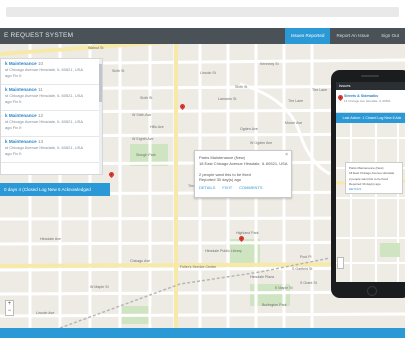  I want to click on map-pin-icon, so click(340, 97).